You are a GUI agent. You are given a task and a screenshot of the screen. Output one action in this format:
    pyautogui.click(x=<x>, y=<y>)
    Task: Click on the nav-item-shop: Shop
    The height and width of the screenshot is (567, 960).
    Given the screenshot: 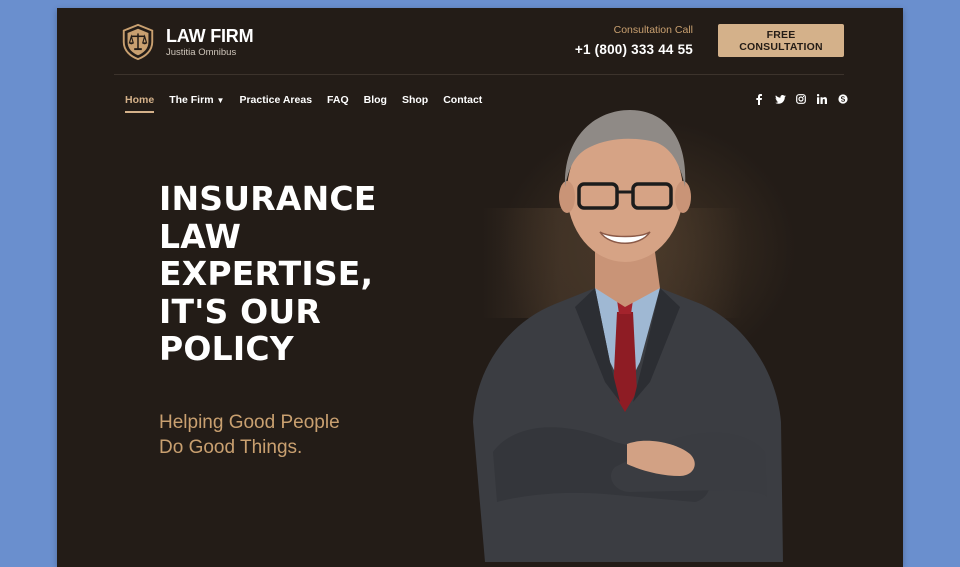 What is the action you would take?
    pyautogui.click(x=415, y=100)
    